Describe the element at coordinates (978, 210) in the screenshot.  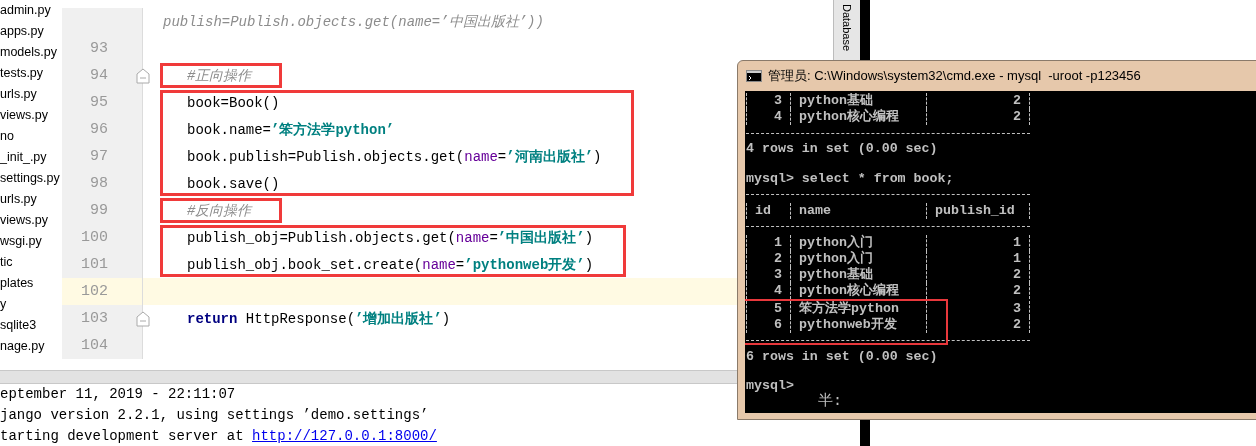
I see `column-header: publish_id` at that location.